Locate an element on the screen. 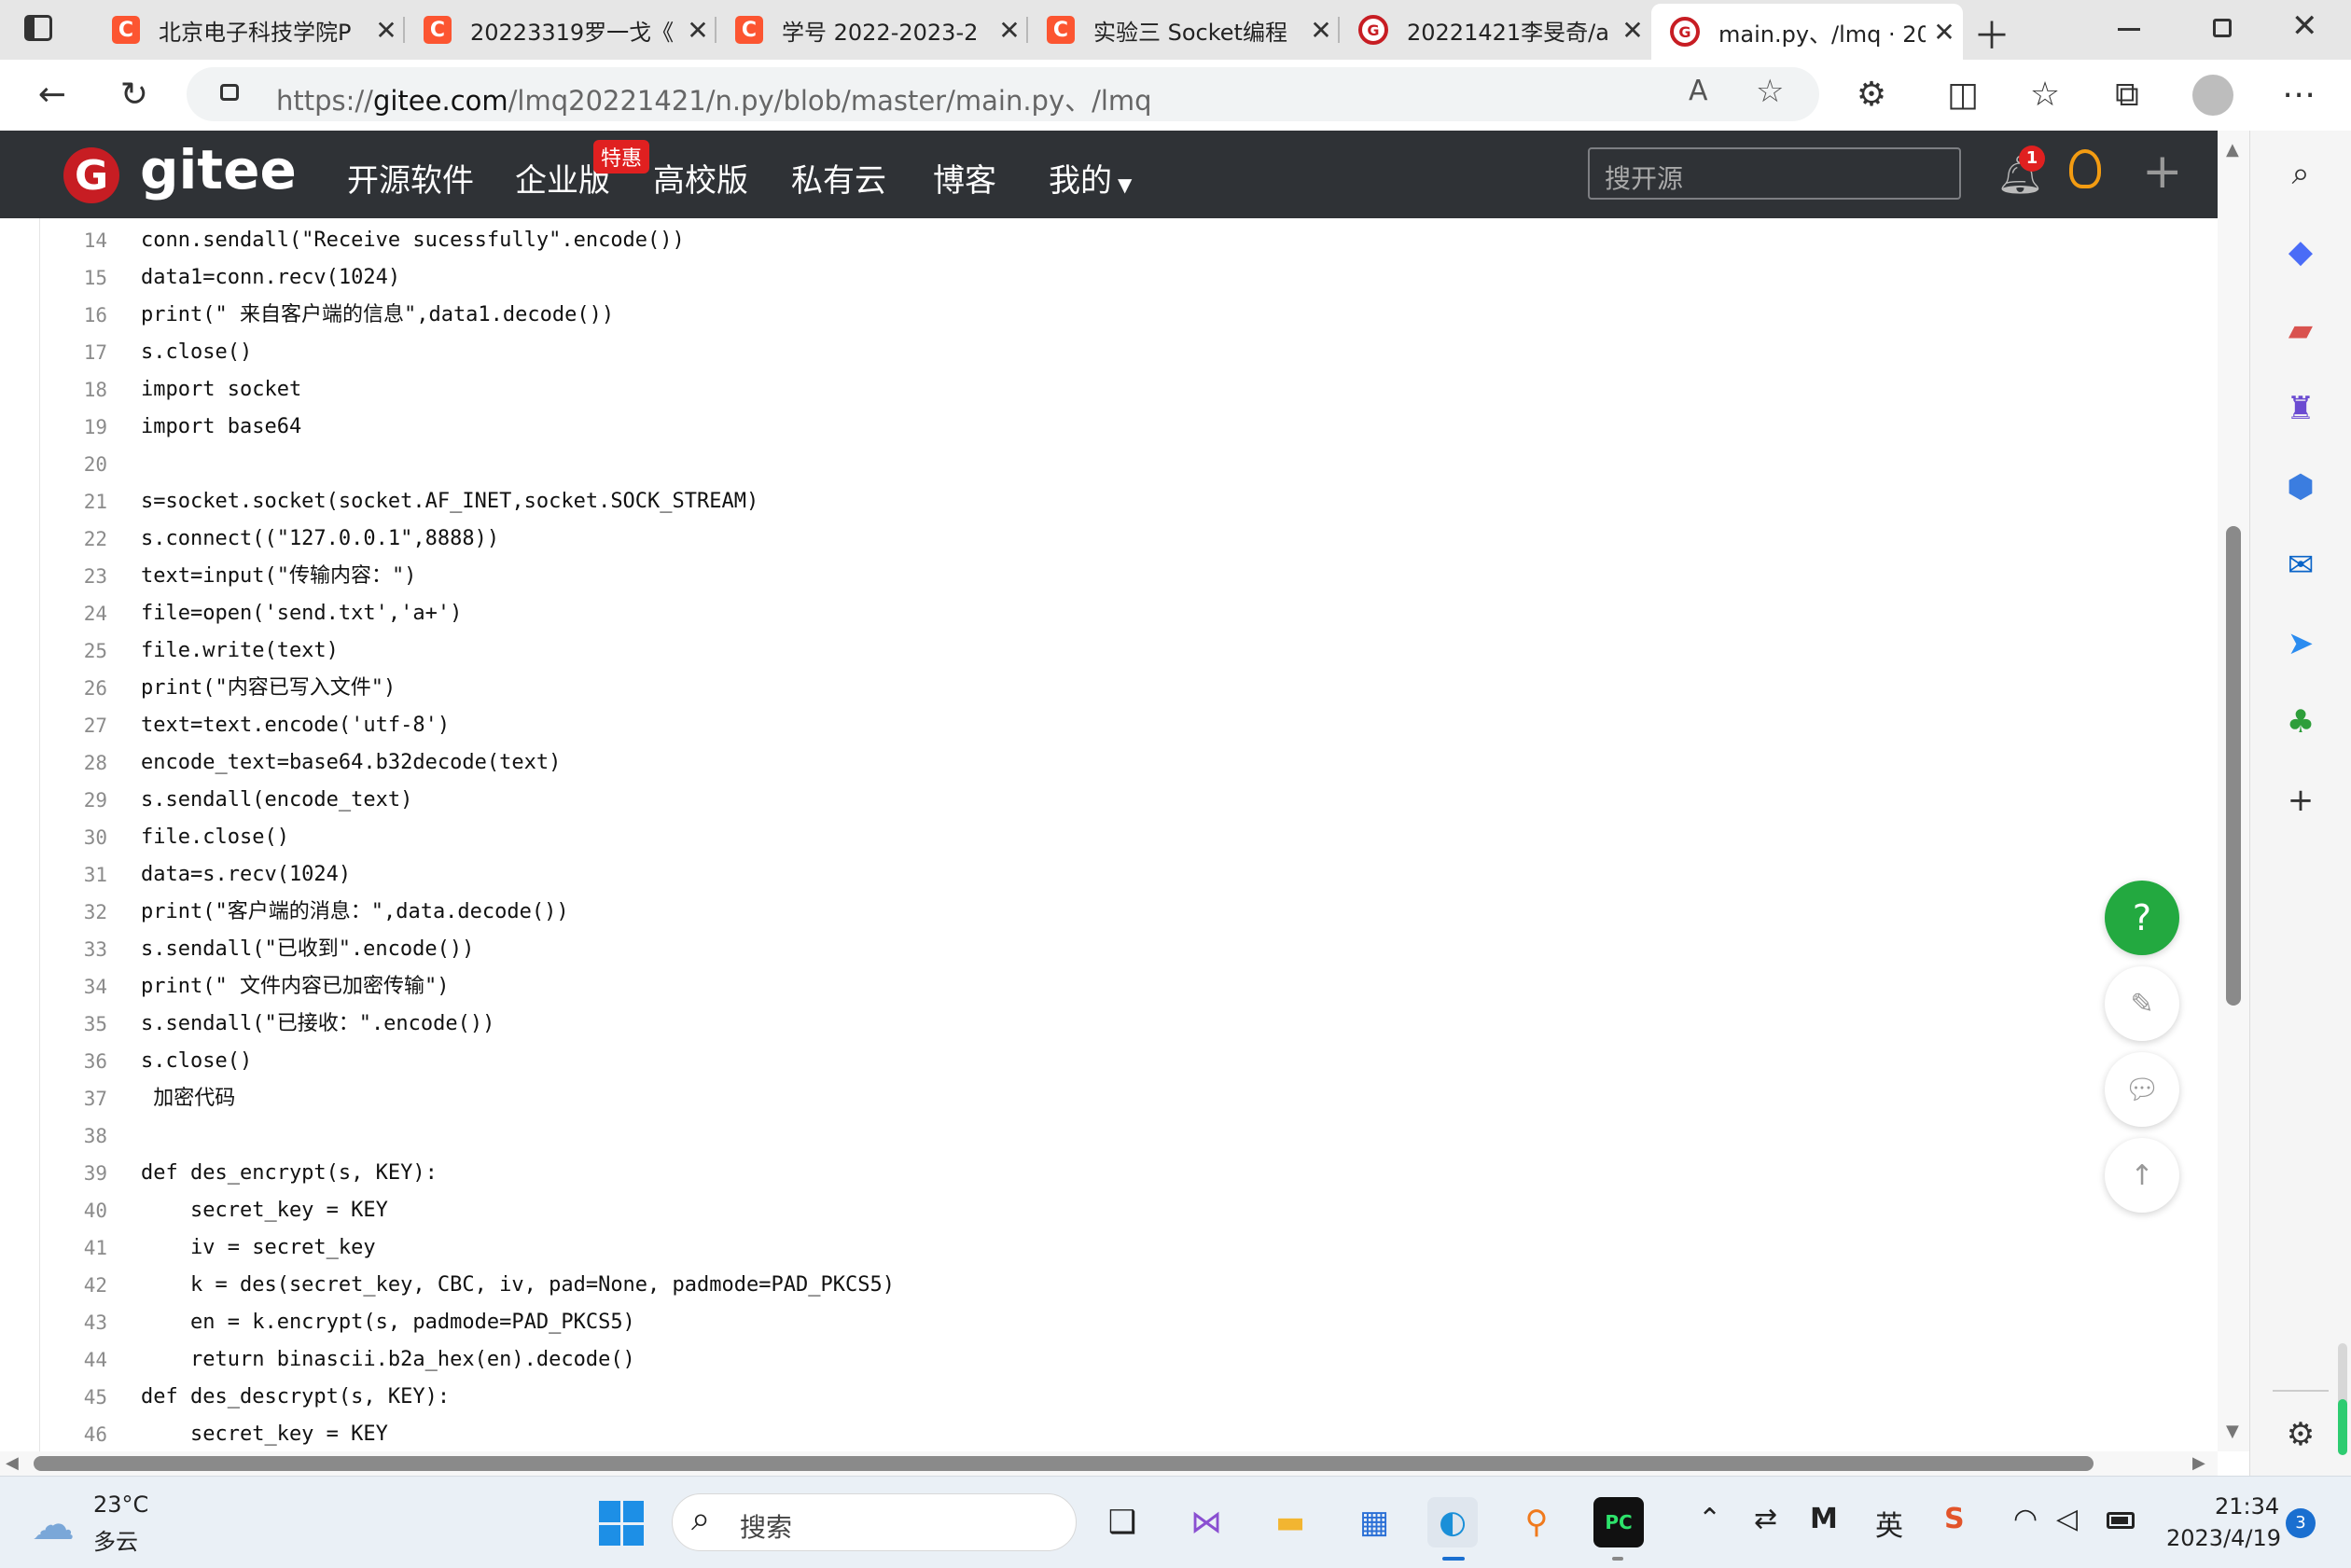 The image size is (2351, 1568). collections-icon: ⧉ is located at coordinates (2127, 95).